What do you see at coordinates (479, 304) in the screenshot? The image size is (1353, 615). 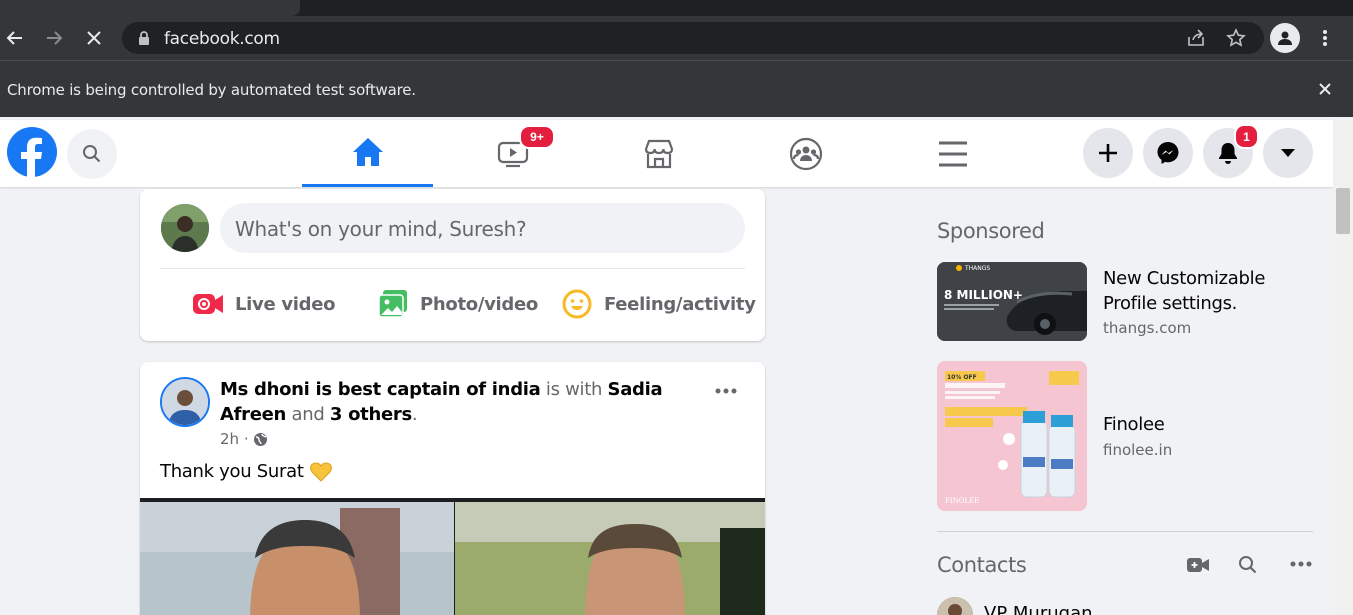 I see `photo-video-label: Photo/video` at bounding box center [479, 304].